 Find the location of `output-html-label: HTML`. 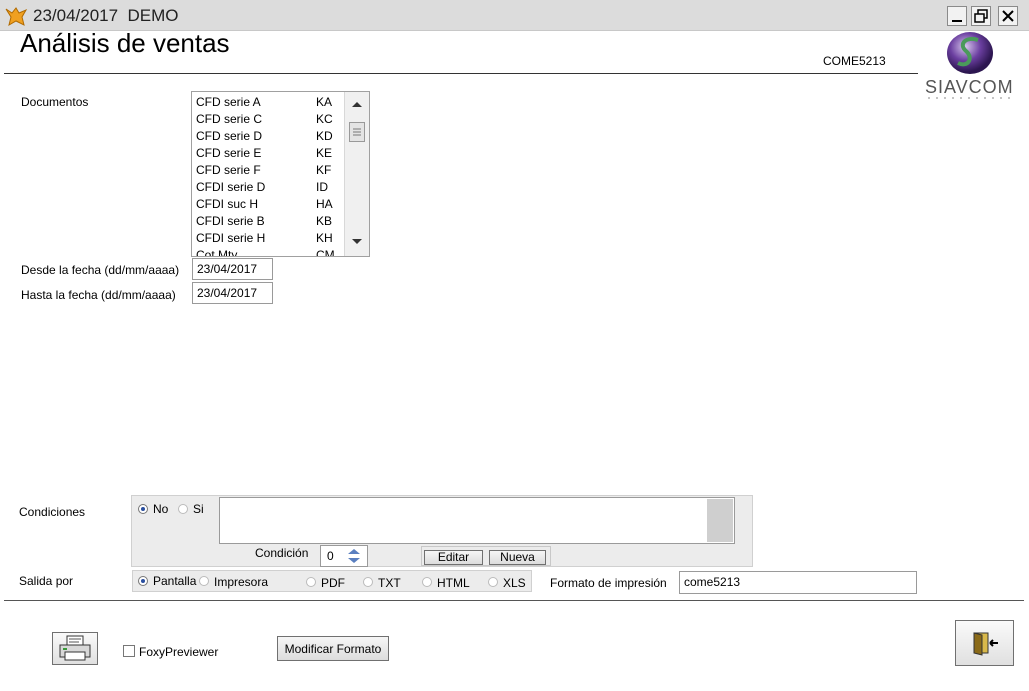

output-html-label: HTML is located at coordinates (453, 583).